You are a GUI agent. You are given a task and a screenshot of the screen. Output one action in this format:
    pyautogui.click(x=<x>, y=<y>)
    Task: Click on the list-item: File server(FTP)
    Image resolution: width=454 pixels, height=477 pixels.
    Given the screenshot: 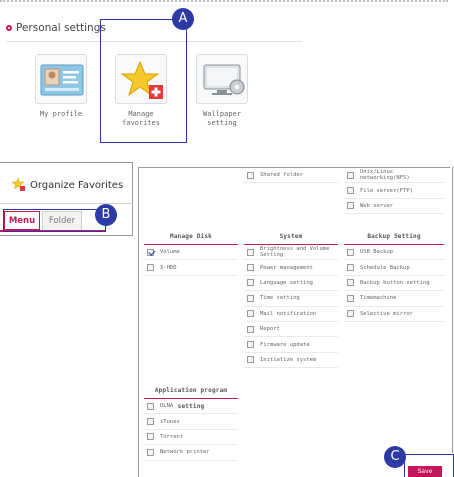 What is the action you would take?
    pyautogui.click(x=394, y=191)
    